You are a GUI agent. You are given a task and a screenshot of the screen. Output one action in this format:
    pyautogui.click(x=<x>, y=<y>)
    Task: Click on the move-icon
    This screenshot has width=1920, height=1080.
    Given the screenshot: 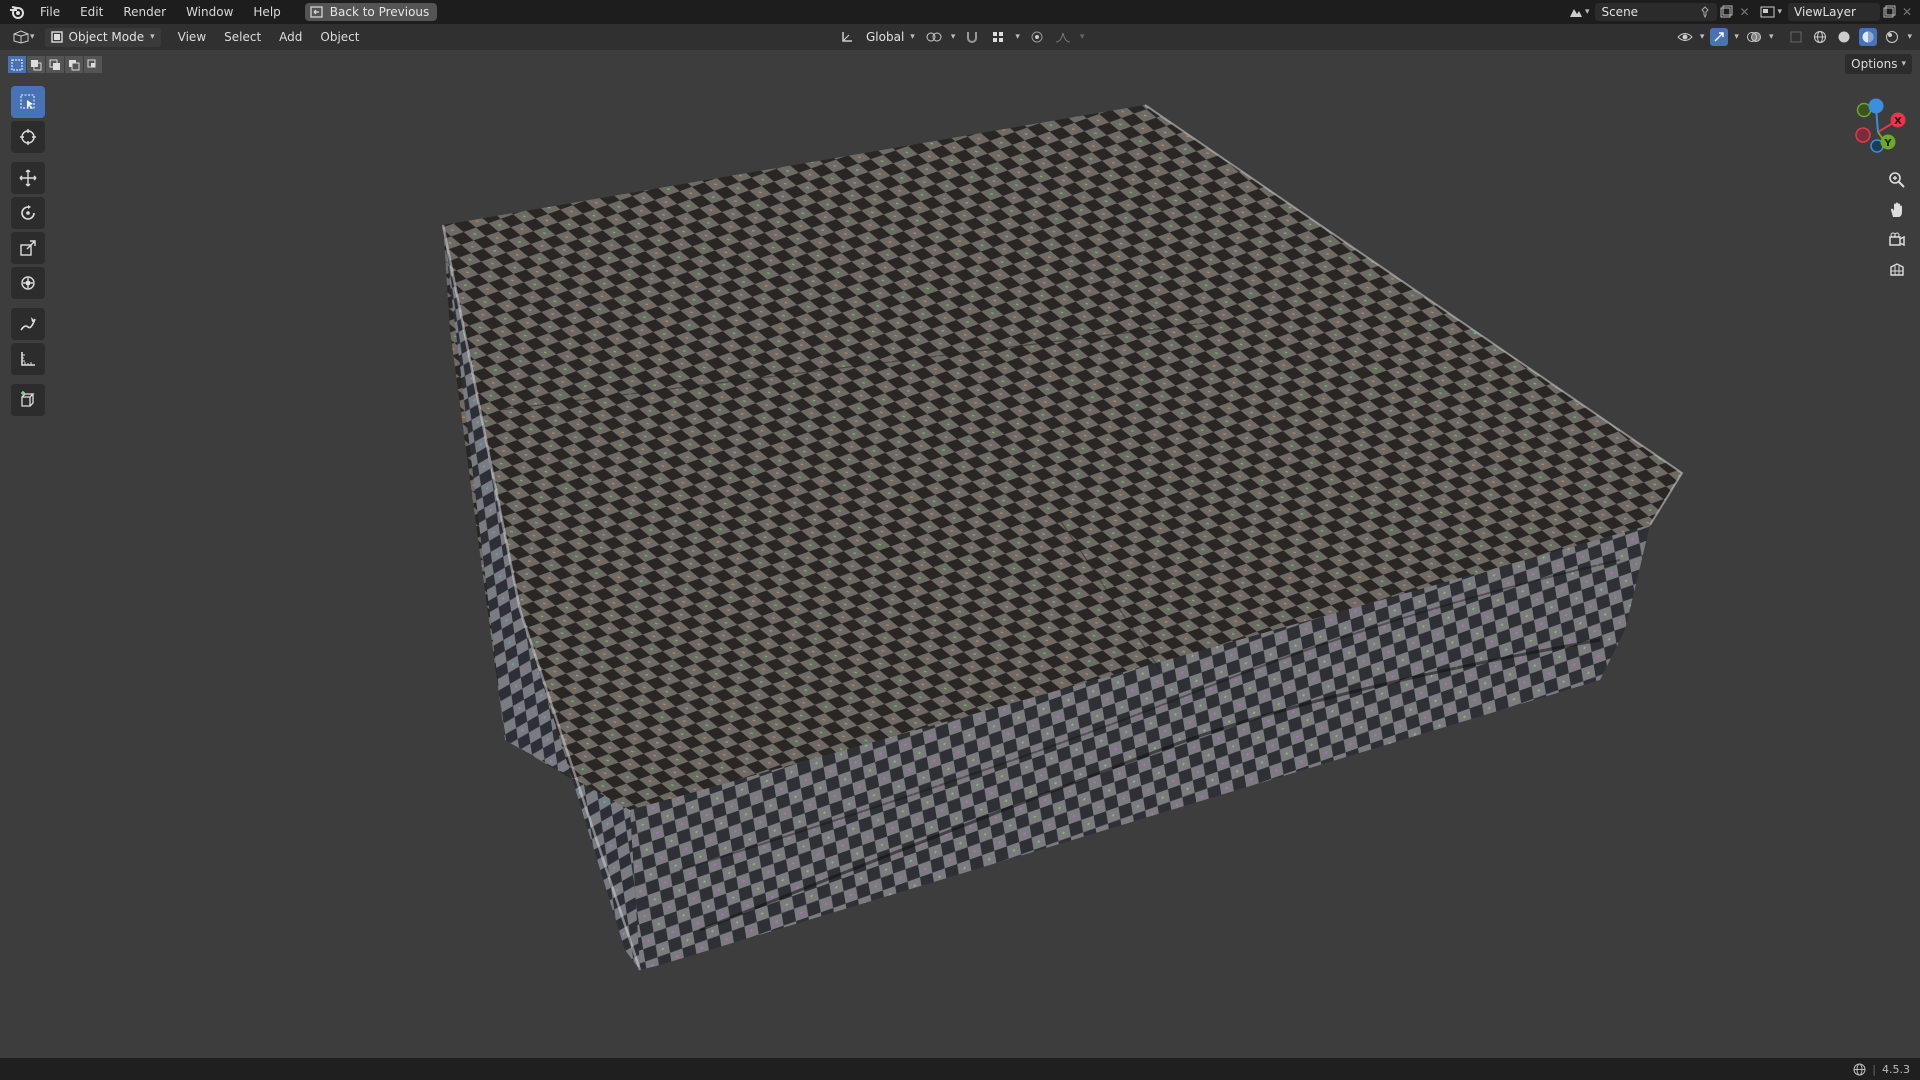 What is the action you would take?
    pyautogui.click(x=28, y=178)
    